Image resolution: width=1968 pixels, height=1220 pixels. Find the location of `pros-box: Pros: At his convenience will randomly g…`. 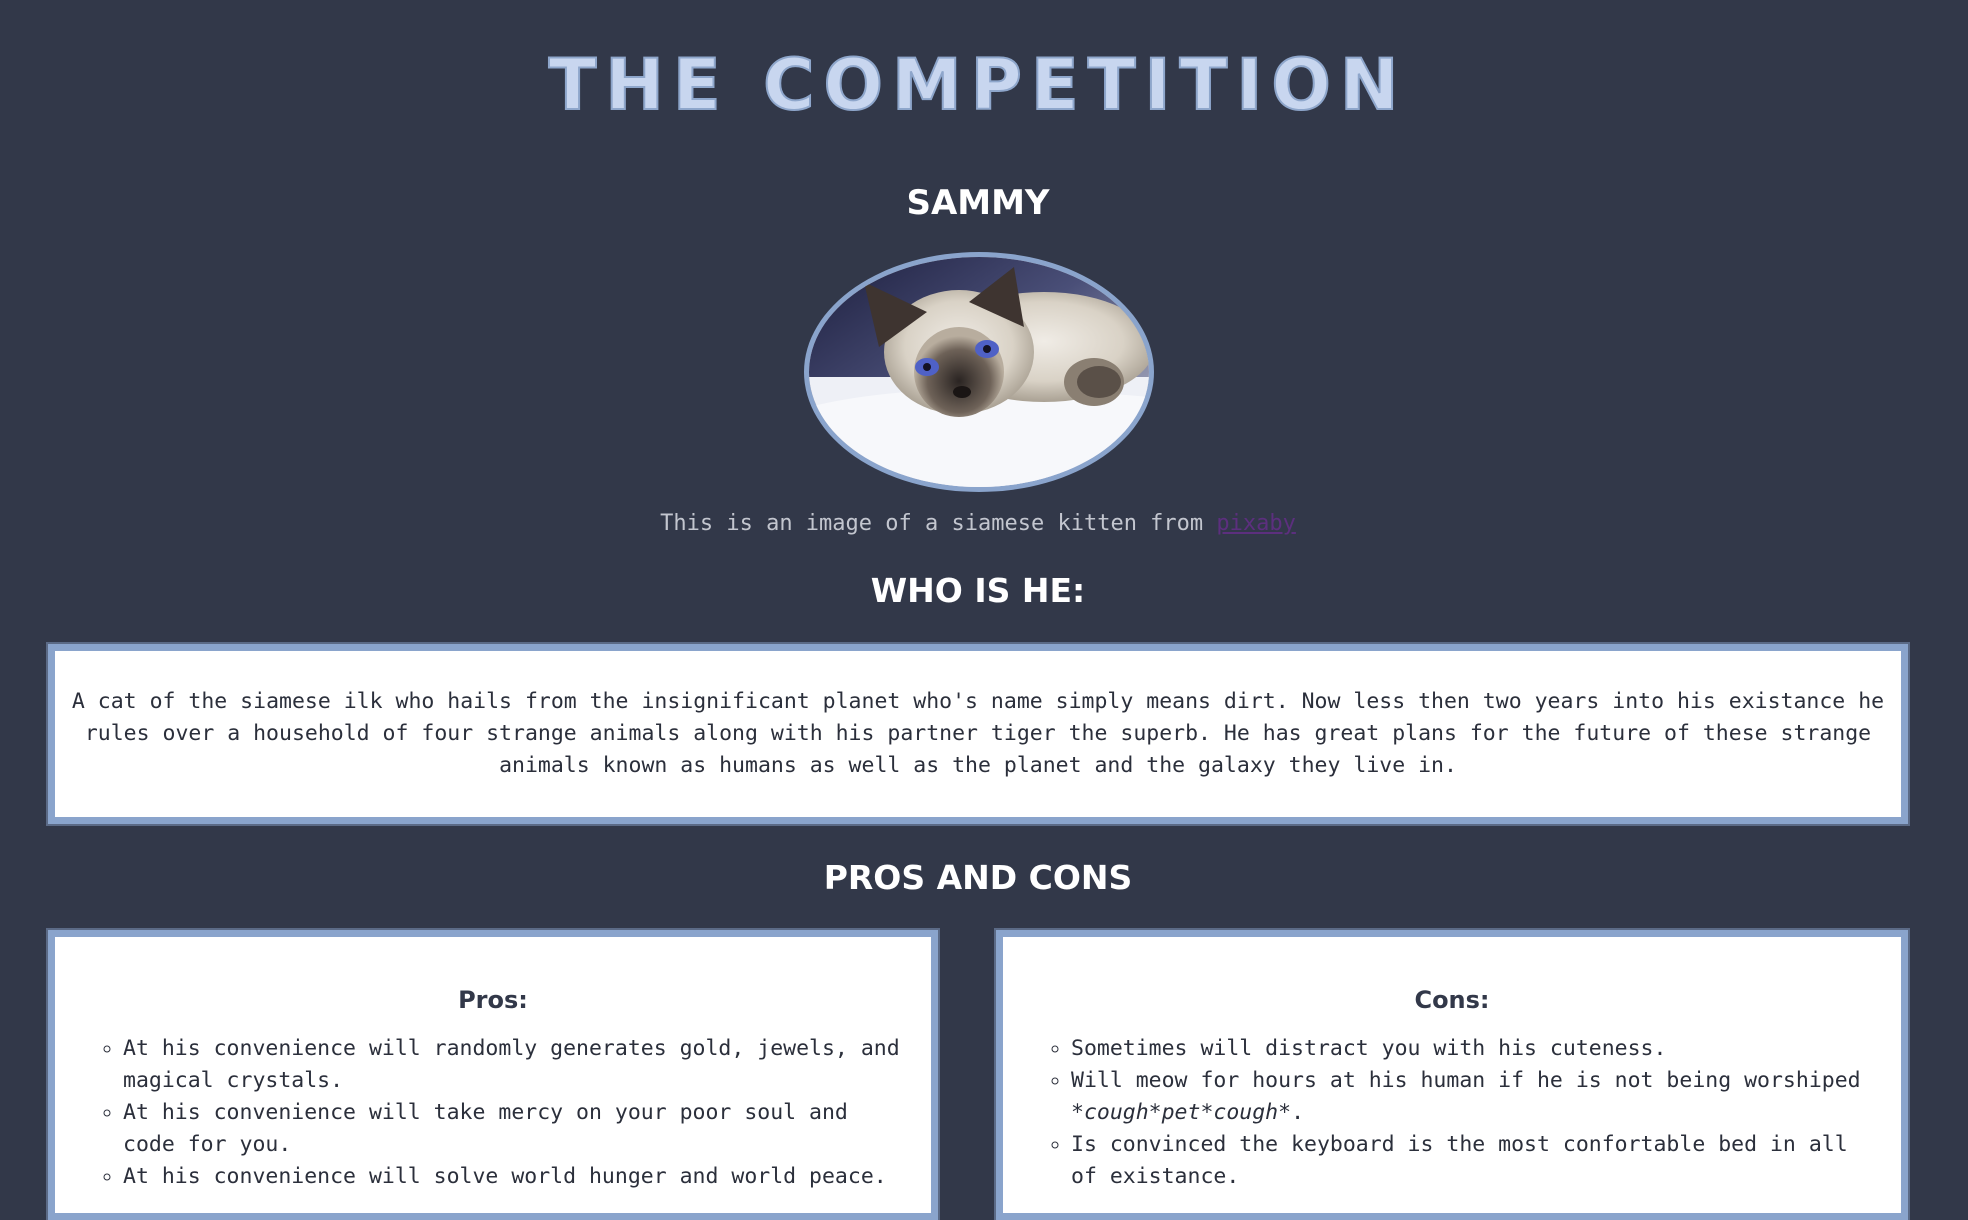

pros-box: Pros: At his convenience will randomly g… is located at coordinates (493, 1074).